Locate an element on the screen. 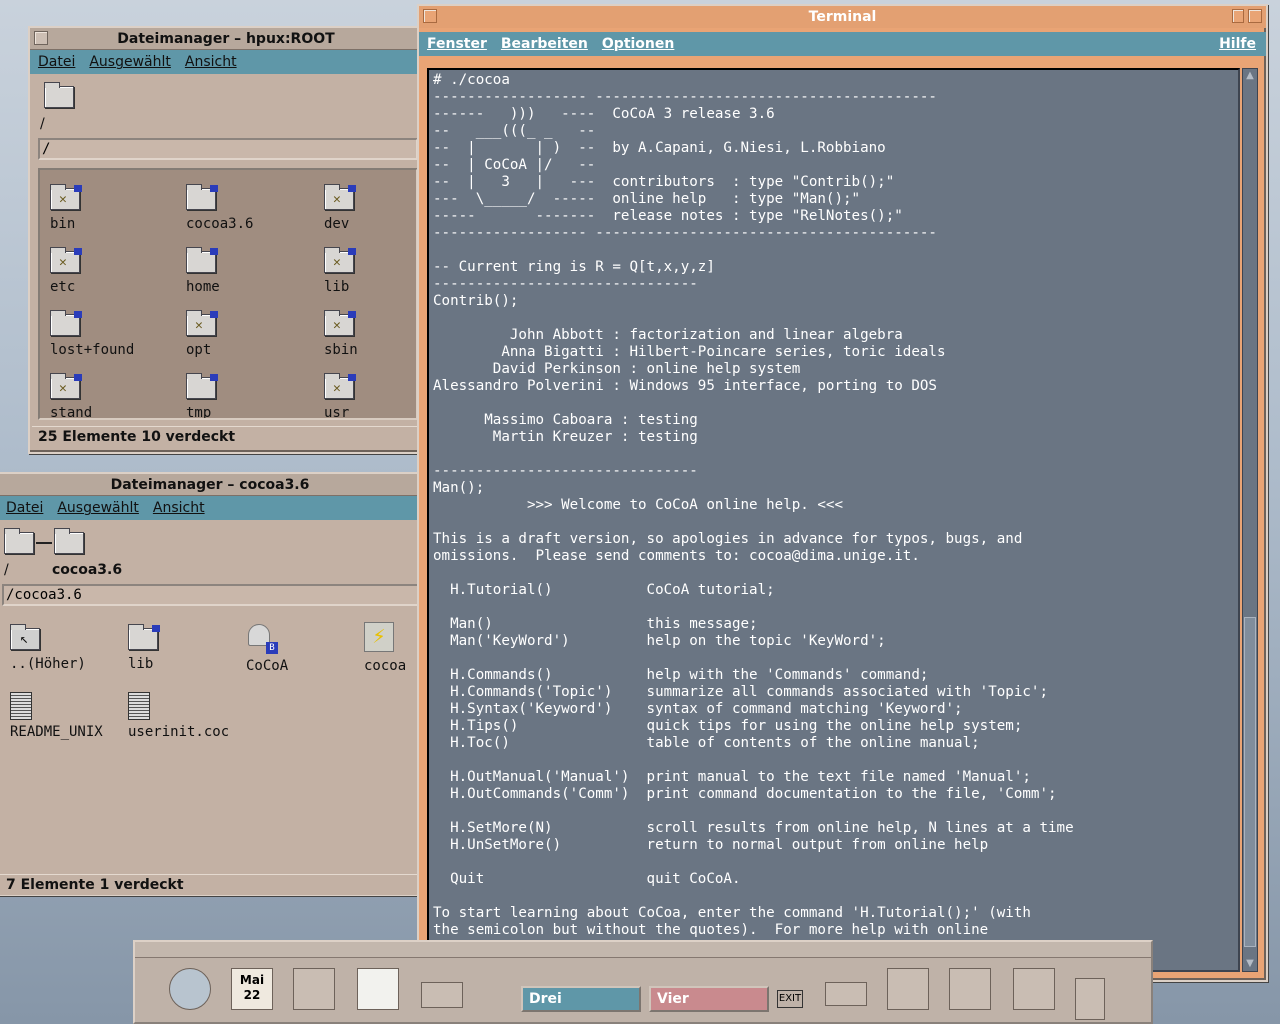  scroll-down-arrow-icon: ▼ is located at coordinates (1250, 964).